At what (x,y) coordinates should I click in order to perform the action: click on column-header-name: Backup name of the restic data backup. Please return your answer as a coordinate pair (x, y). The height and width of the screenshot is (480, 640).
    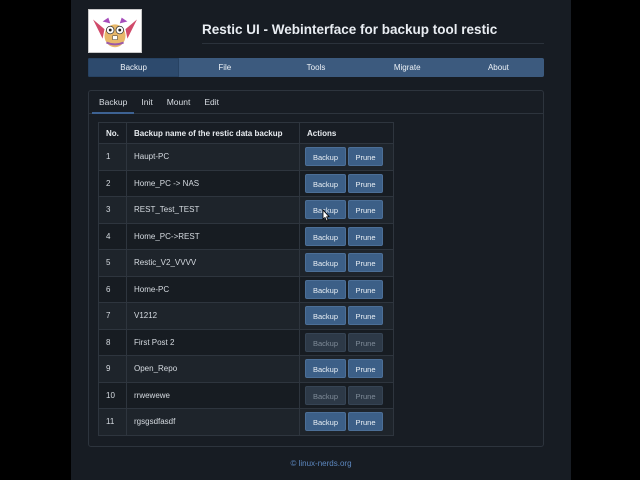
    Looking at the image, I should click on (213, 133).